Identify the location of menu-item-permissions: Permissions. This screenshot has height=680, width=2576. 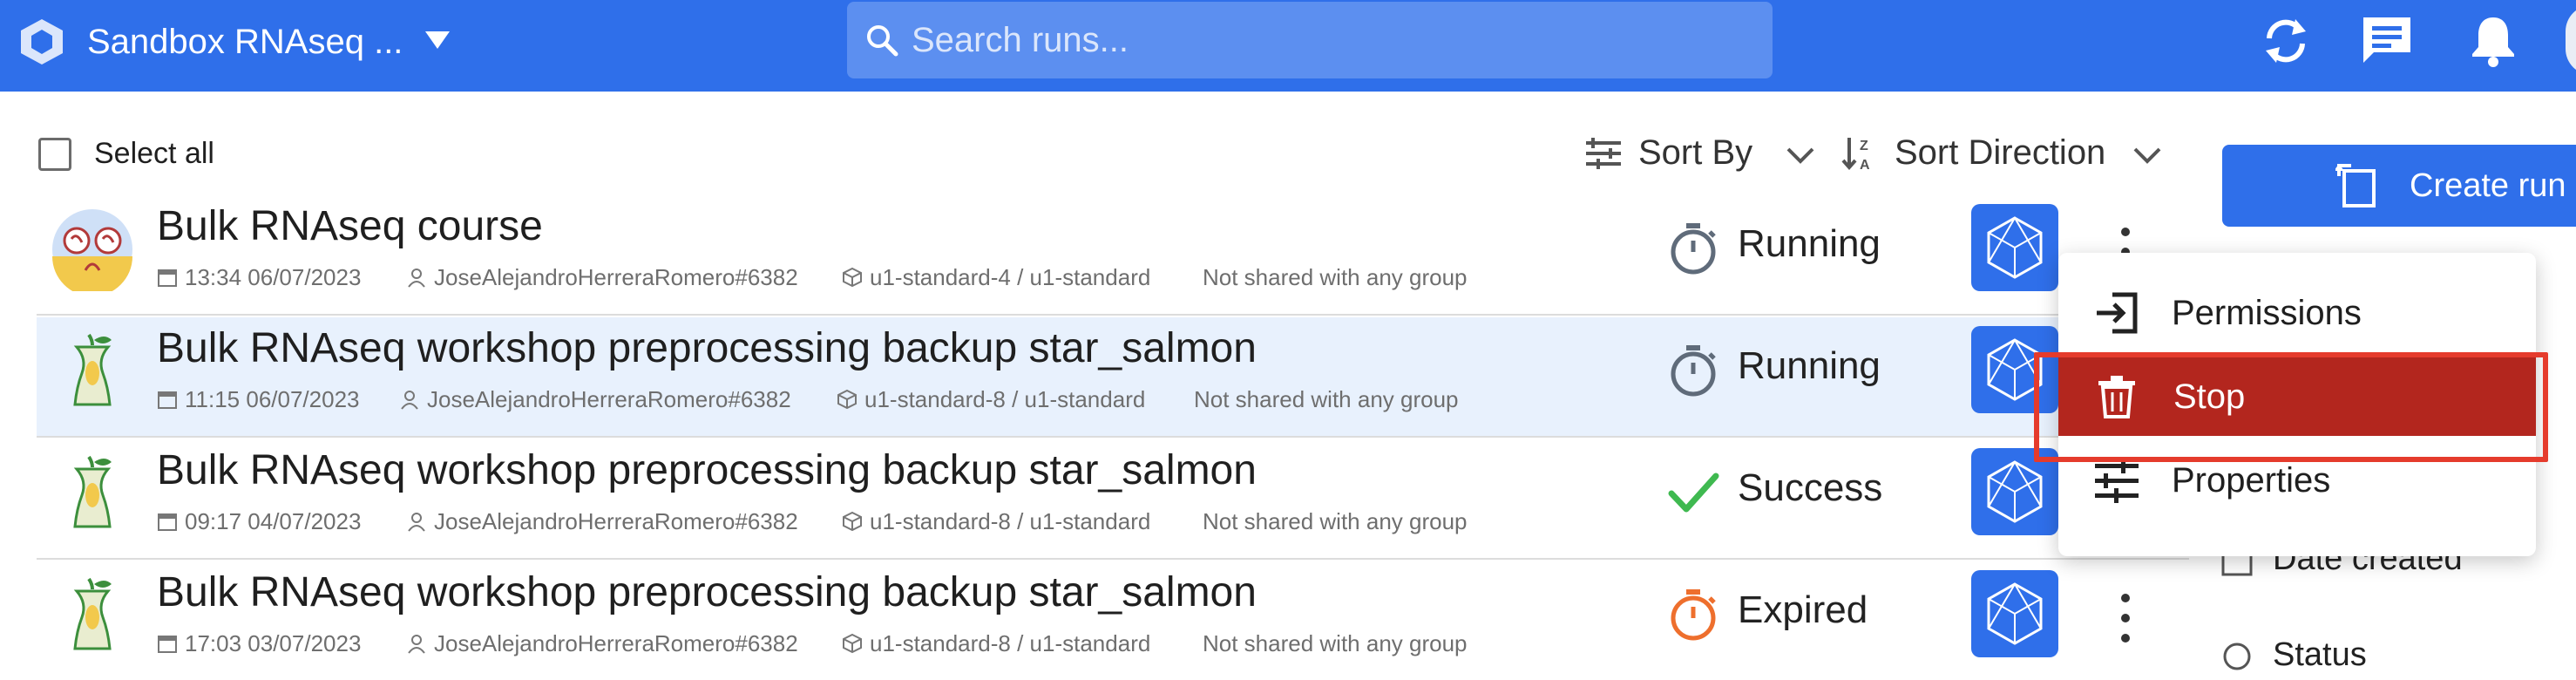
(2297, 313).